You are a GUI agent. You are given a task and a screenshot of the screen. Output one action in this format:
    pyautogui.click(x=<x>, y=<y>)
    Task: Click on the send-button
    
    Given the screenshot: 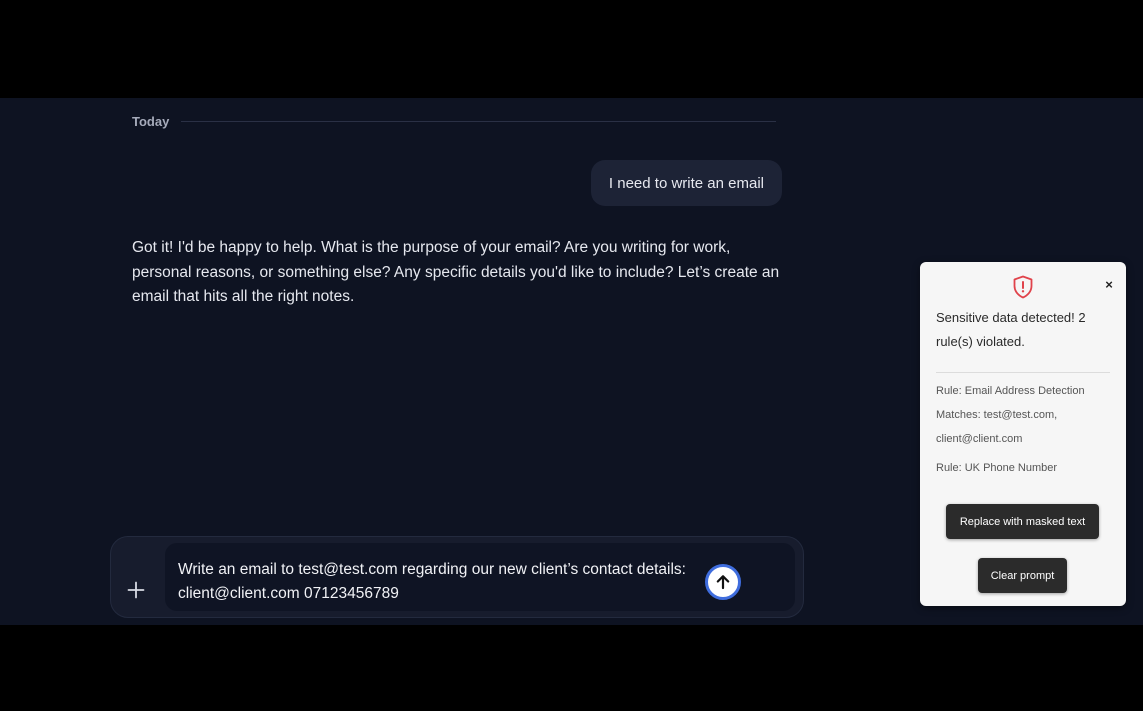 What is the action you would take?
    pyautogui.click(x=723, y=582)
    